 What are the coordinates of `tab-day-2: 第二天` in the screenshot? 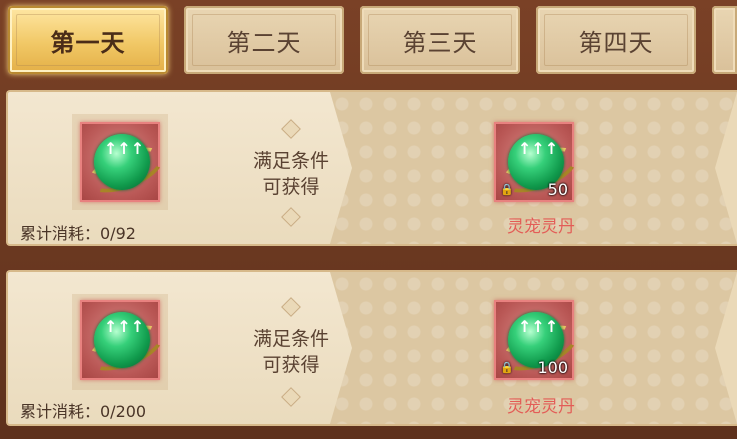 It's located at (264, 40).